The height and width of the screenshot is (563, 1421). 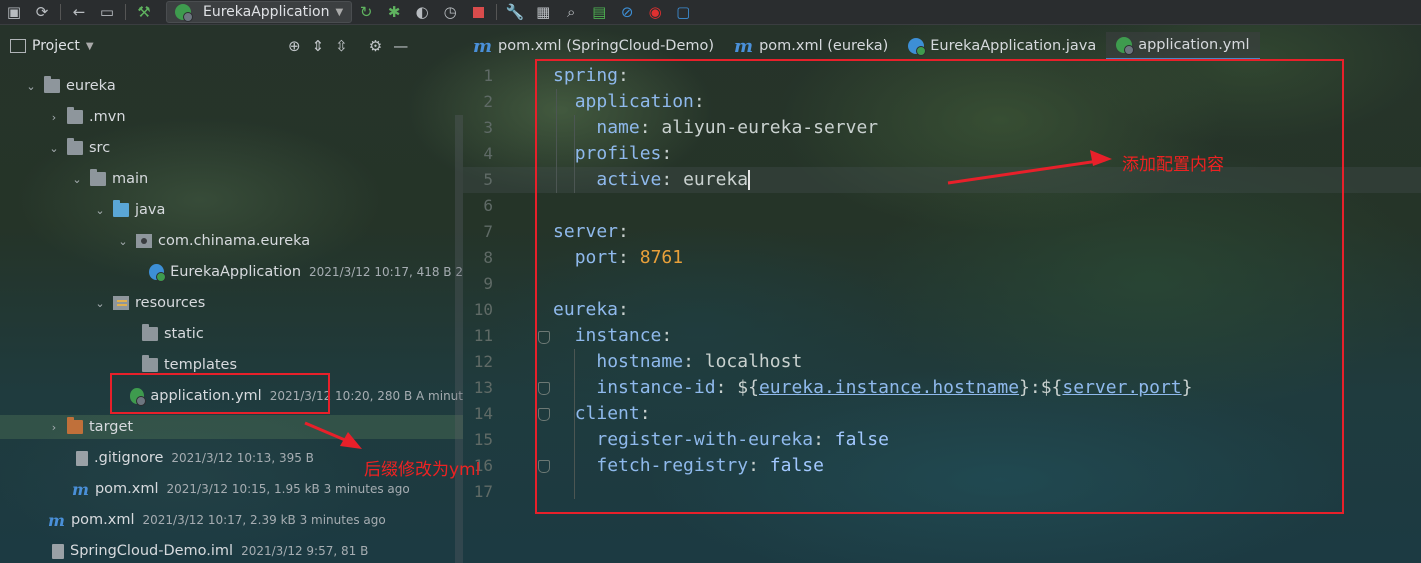 What do you see at coordinates (488, 231) in the screenshot?
I see `line-number: 7` at bounding box center [488, 231].